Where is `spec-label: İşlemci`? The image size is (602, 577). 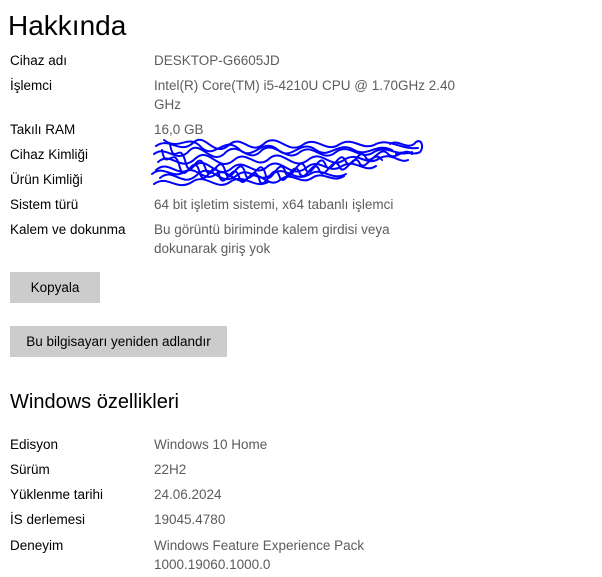
spec-label: İşlemci is located at coordinates (31, 85).